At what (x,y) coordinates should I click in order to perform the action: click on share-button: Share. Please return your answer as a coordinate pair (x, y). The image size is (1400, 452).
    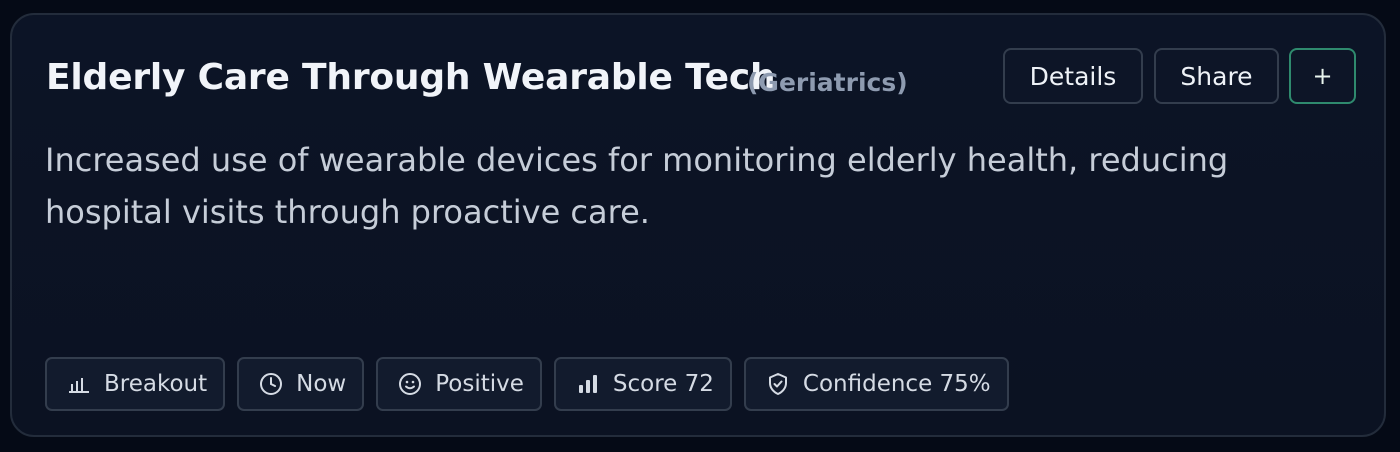
    Looking at the image, I should click on (1216, 76).